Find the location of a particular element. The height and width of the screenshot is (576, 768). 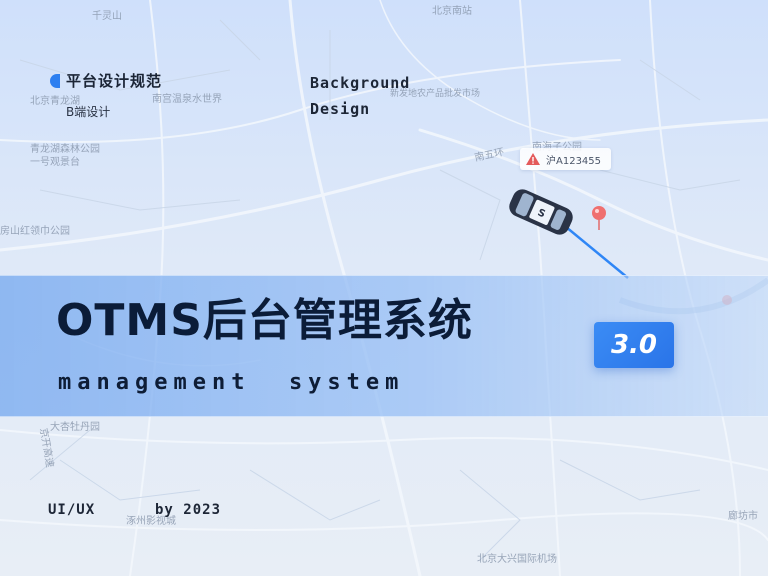

map-label: 北京南站 is located at coordinates (452, 11).